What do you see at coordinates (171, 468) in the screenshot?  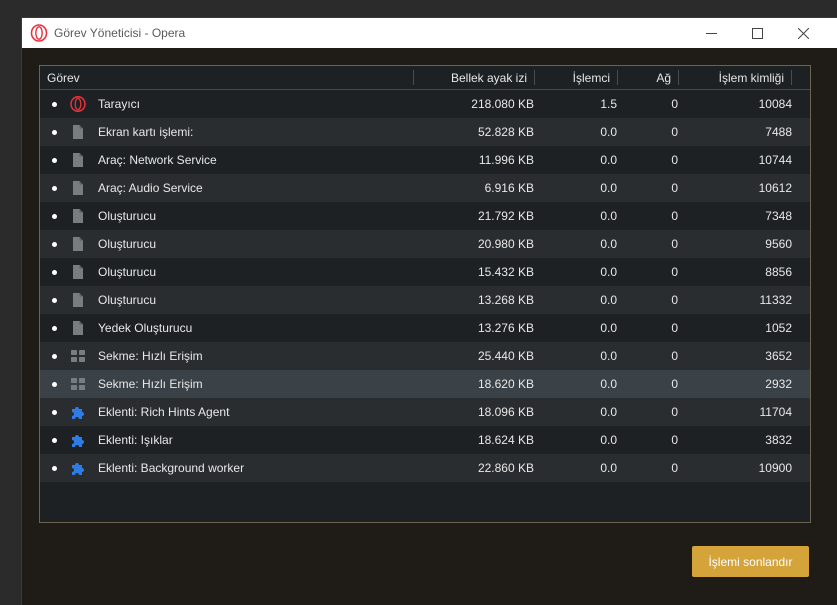 I see `process-name: Eklenti: Background worker` at bounding box center [171, 468].